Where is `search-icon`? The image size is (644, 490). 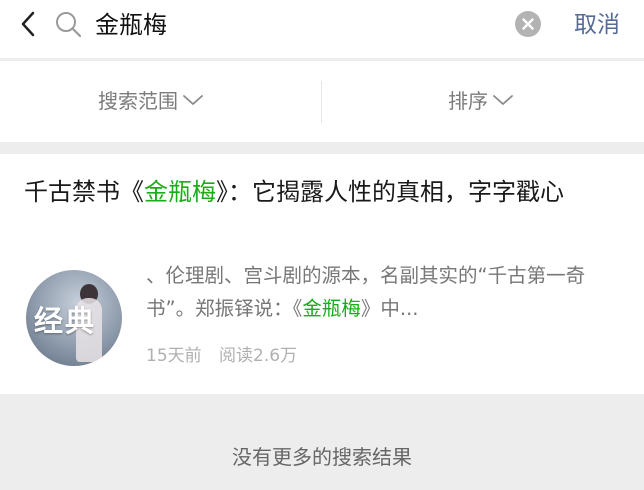 search-icon is located at coordinates (69, 25).